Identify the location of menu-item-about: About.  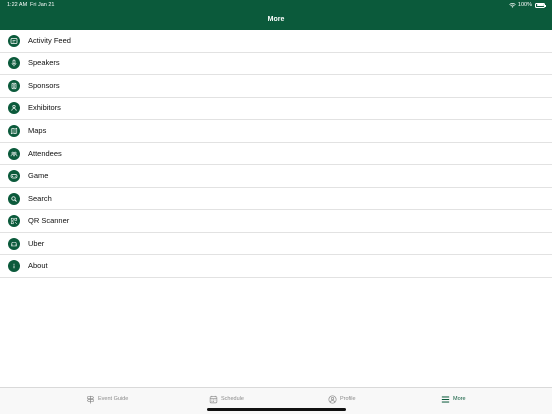
(276, 267).